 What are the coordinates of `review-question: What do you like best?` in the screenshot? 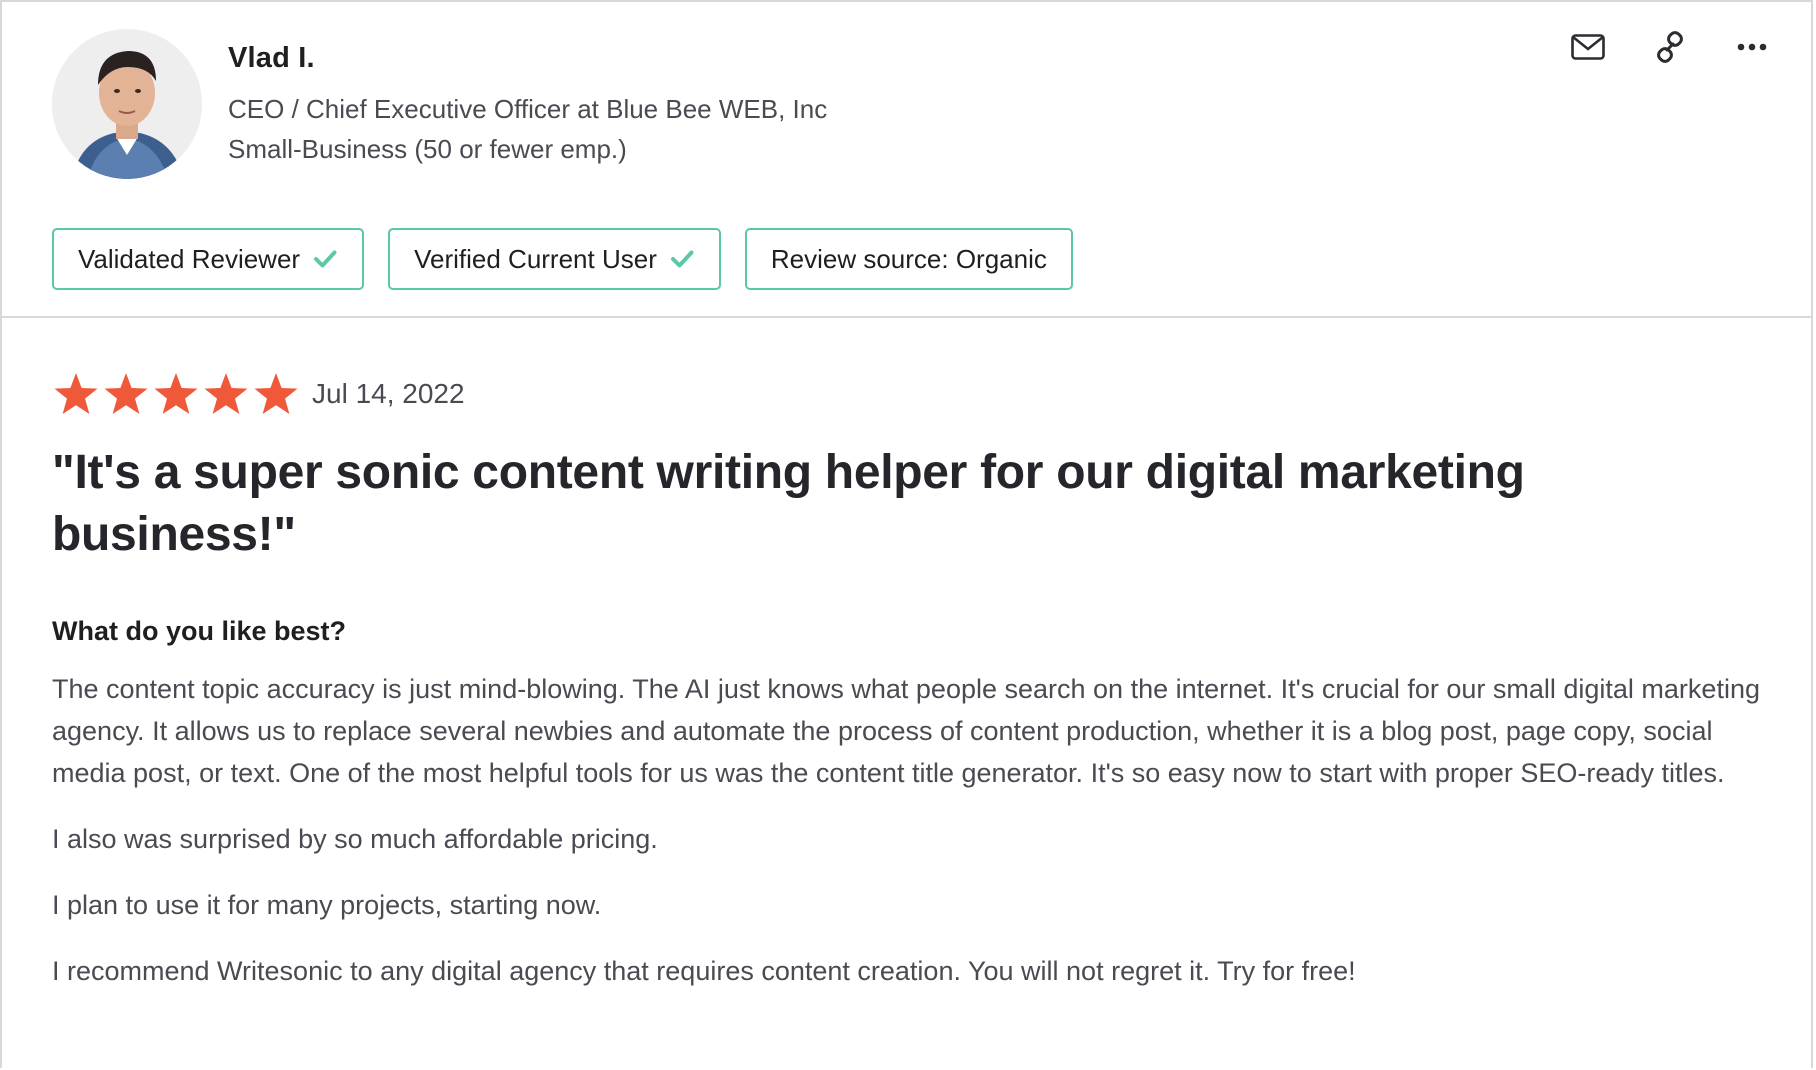 It's located at (199, 631).